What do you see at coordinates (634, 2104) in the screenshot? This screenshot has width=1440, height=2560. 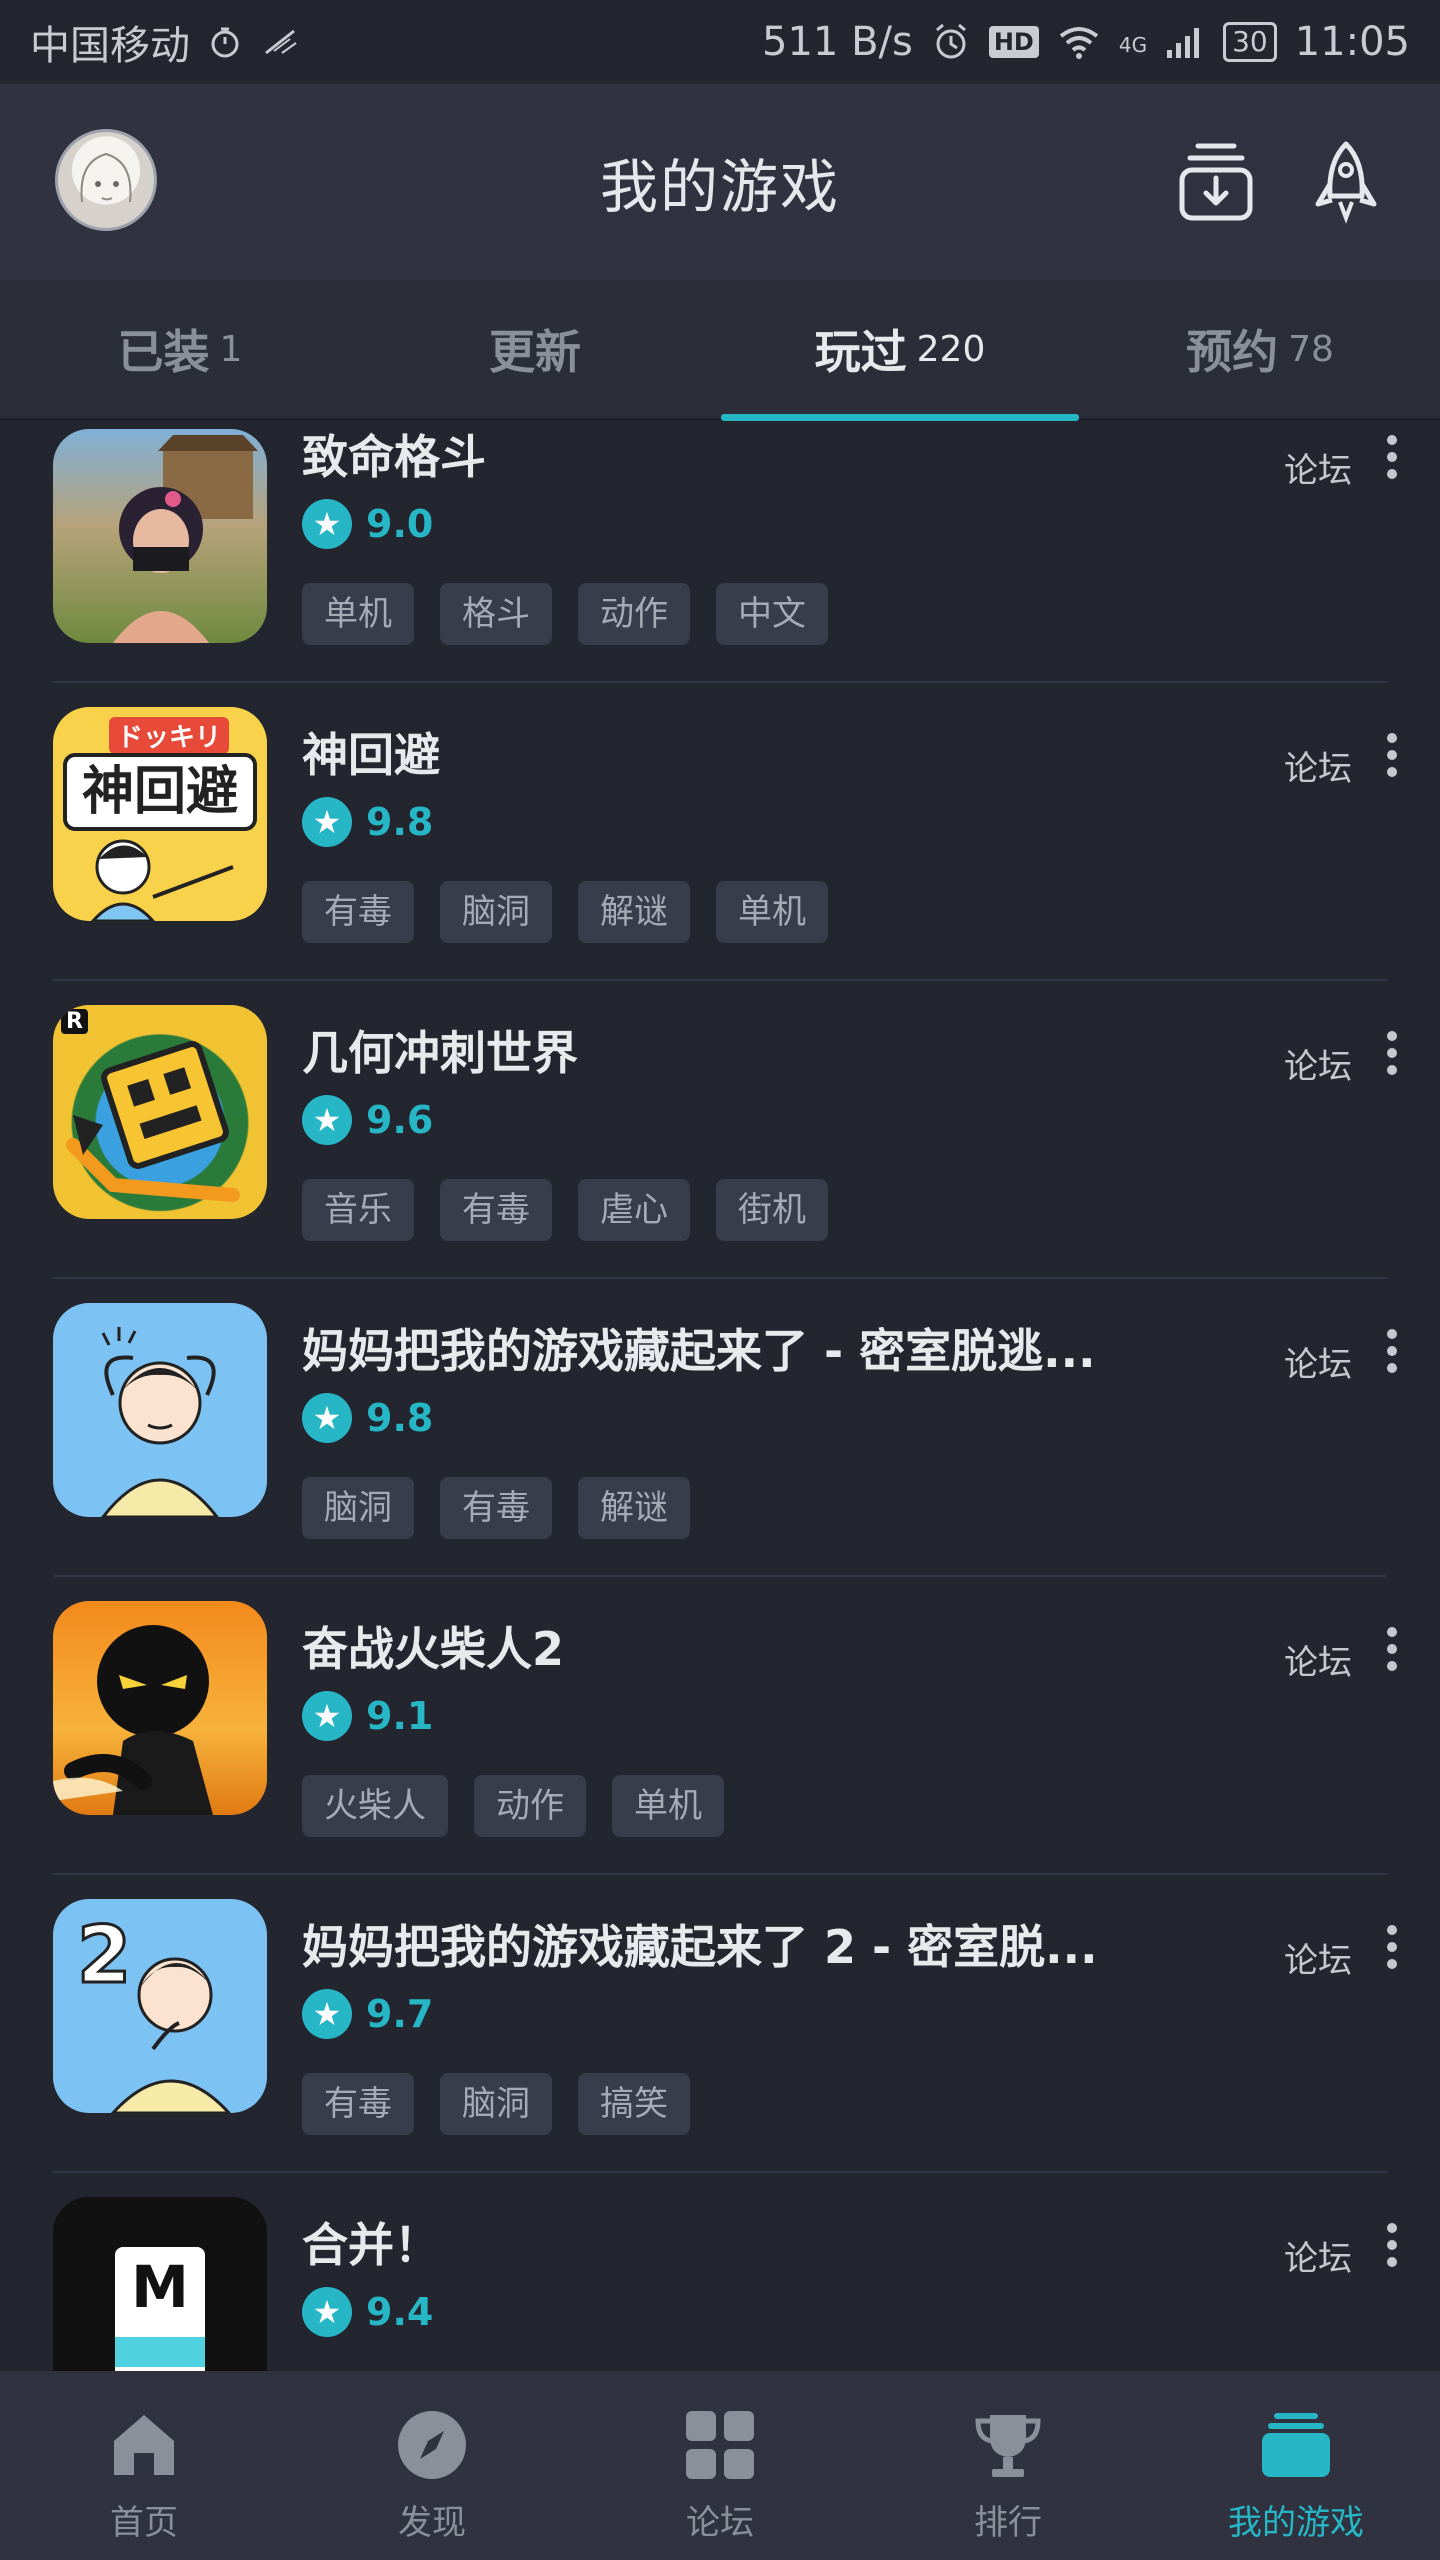 I see `tag: 搞笑` at bounding box center [634, 2104].